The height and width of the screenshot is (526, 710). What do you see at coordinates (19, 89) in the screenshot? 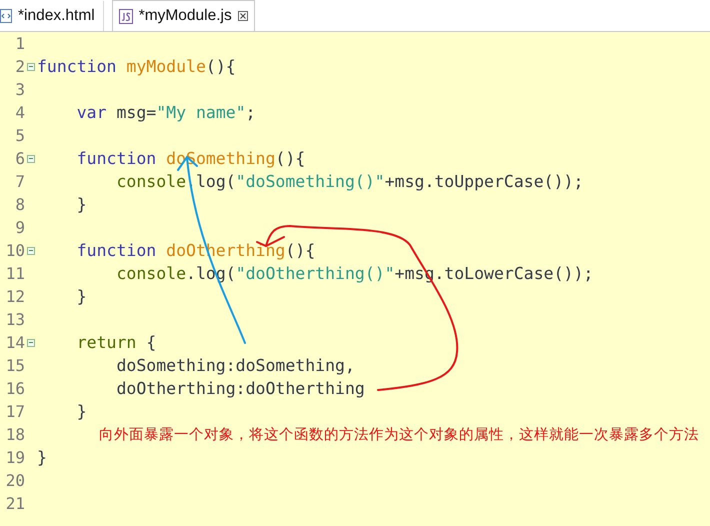
I see `line-number: 3` at bounding box center [19, 89].